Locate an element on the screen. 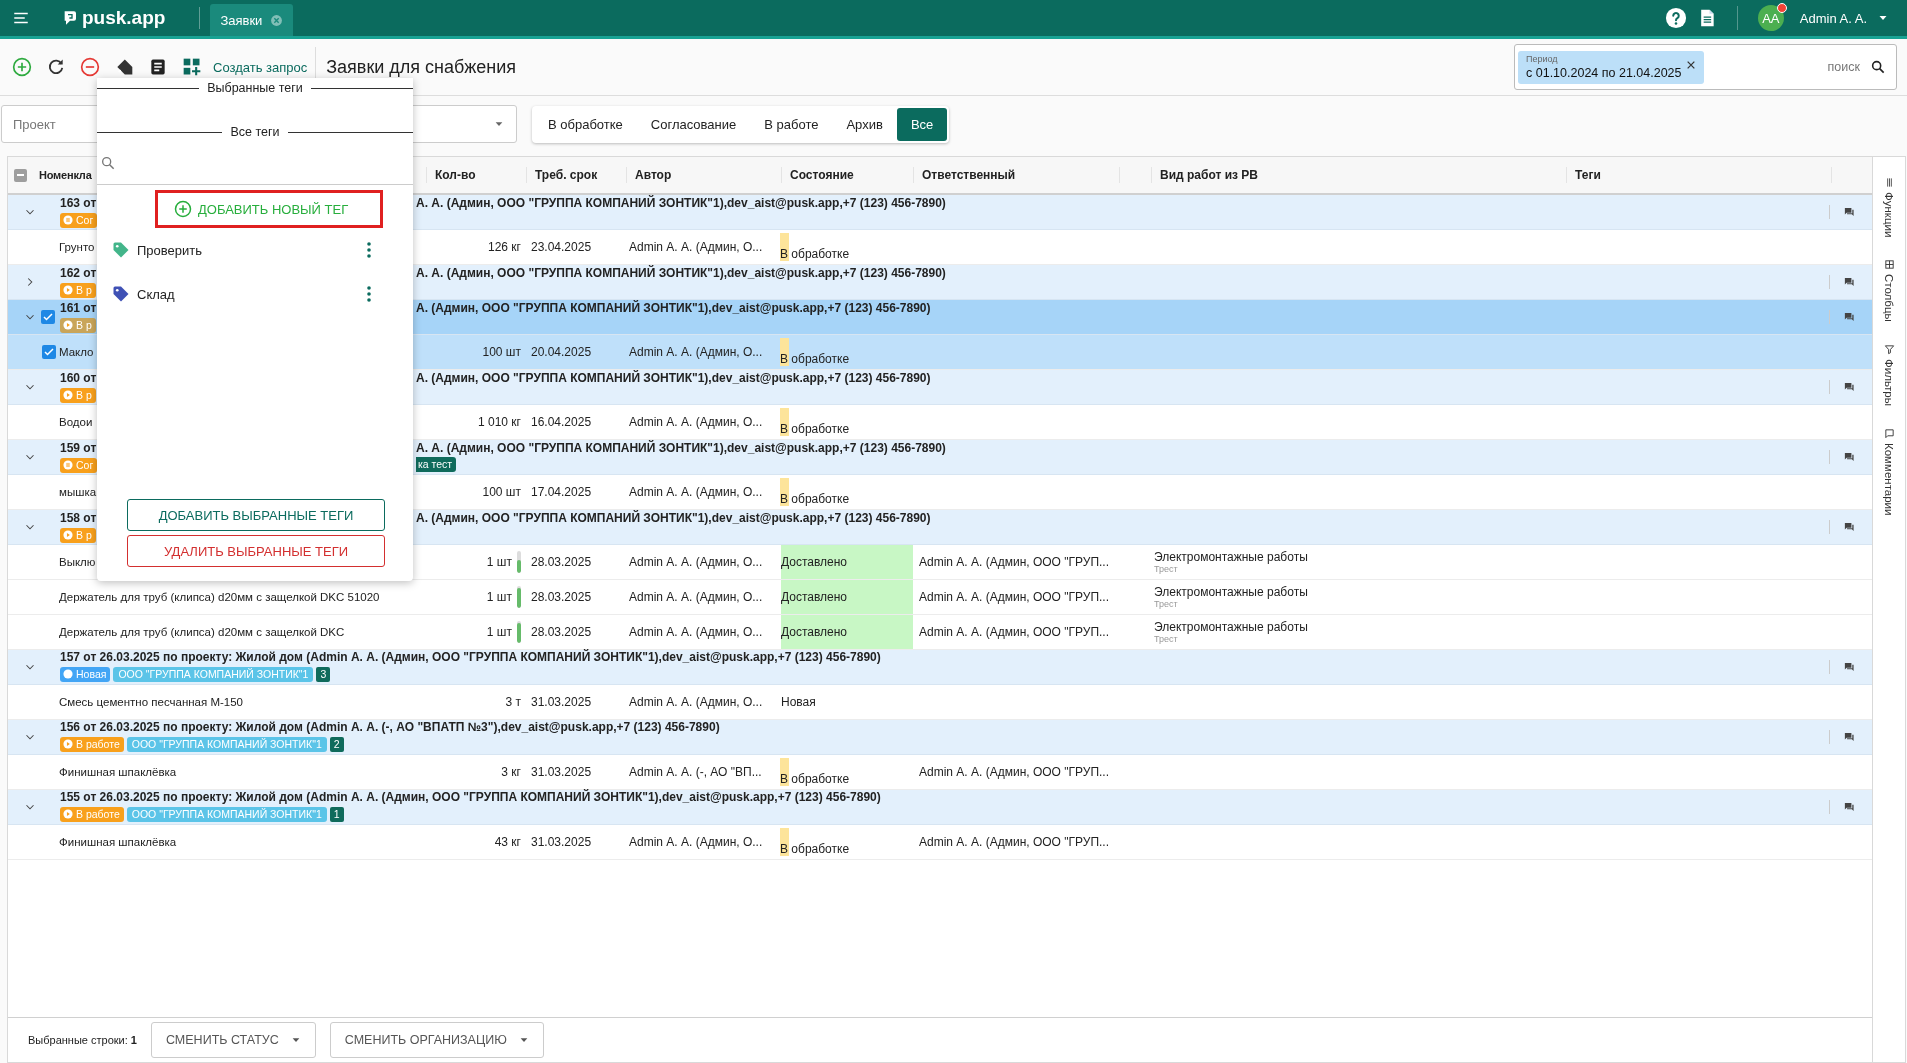  select-all-checkbox is located at coordinates (20, 175).